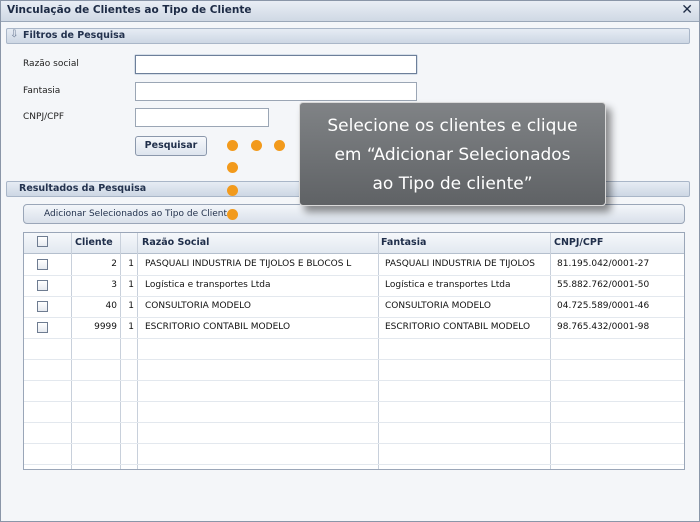  What do you see at coordinates (171, 146) in the screenshot?
I see `search-button: Pesquisar` at bounding box center [171, 146].